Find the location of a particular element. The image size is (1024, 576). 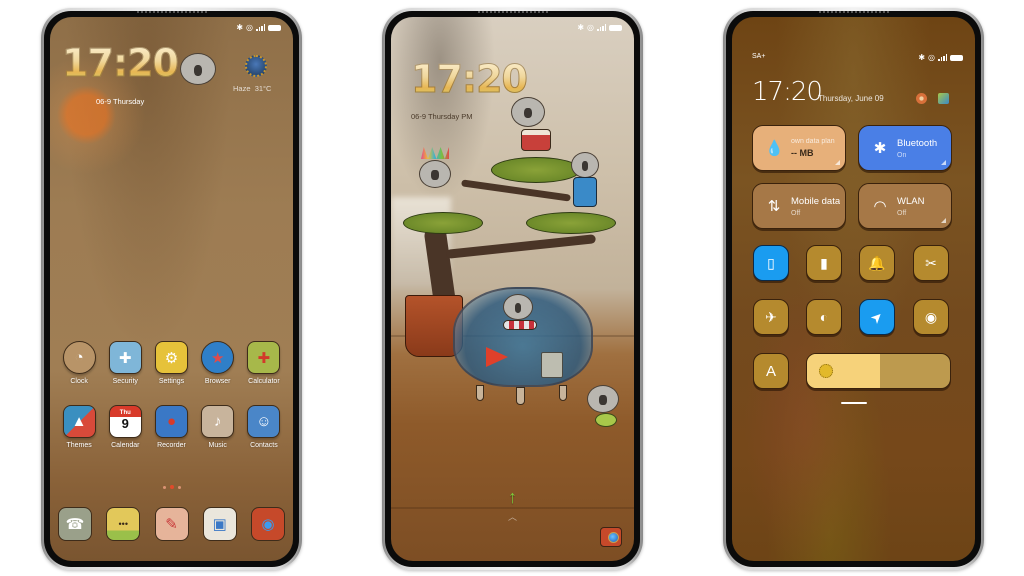

weather-condition: Haze is located at coordinates (242, 88).